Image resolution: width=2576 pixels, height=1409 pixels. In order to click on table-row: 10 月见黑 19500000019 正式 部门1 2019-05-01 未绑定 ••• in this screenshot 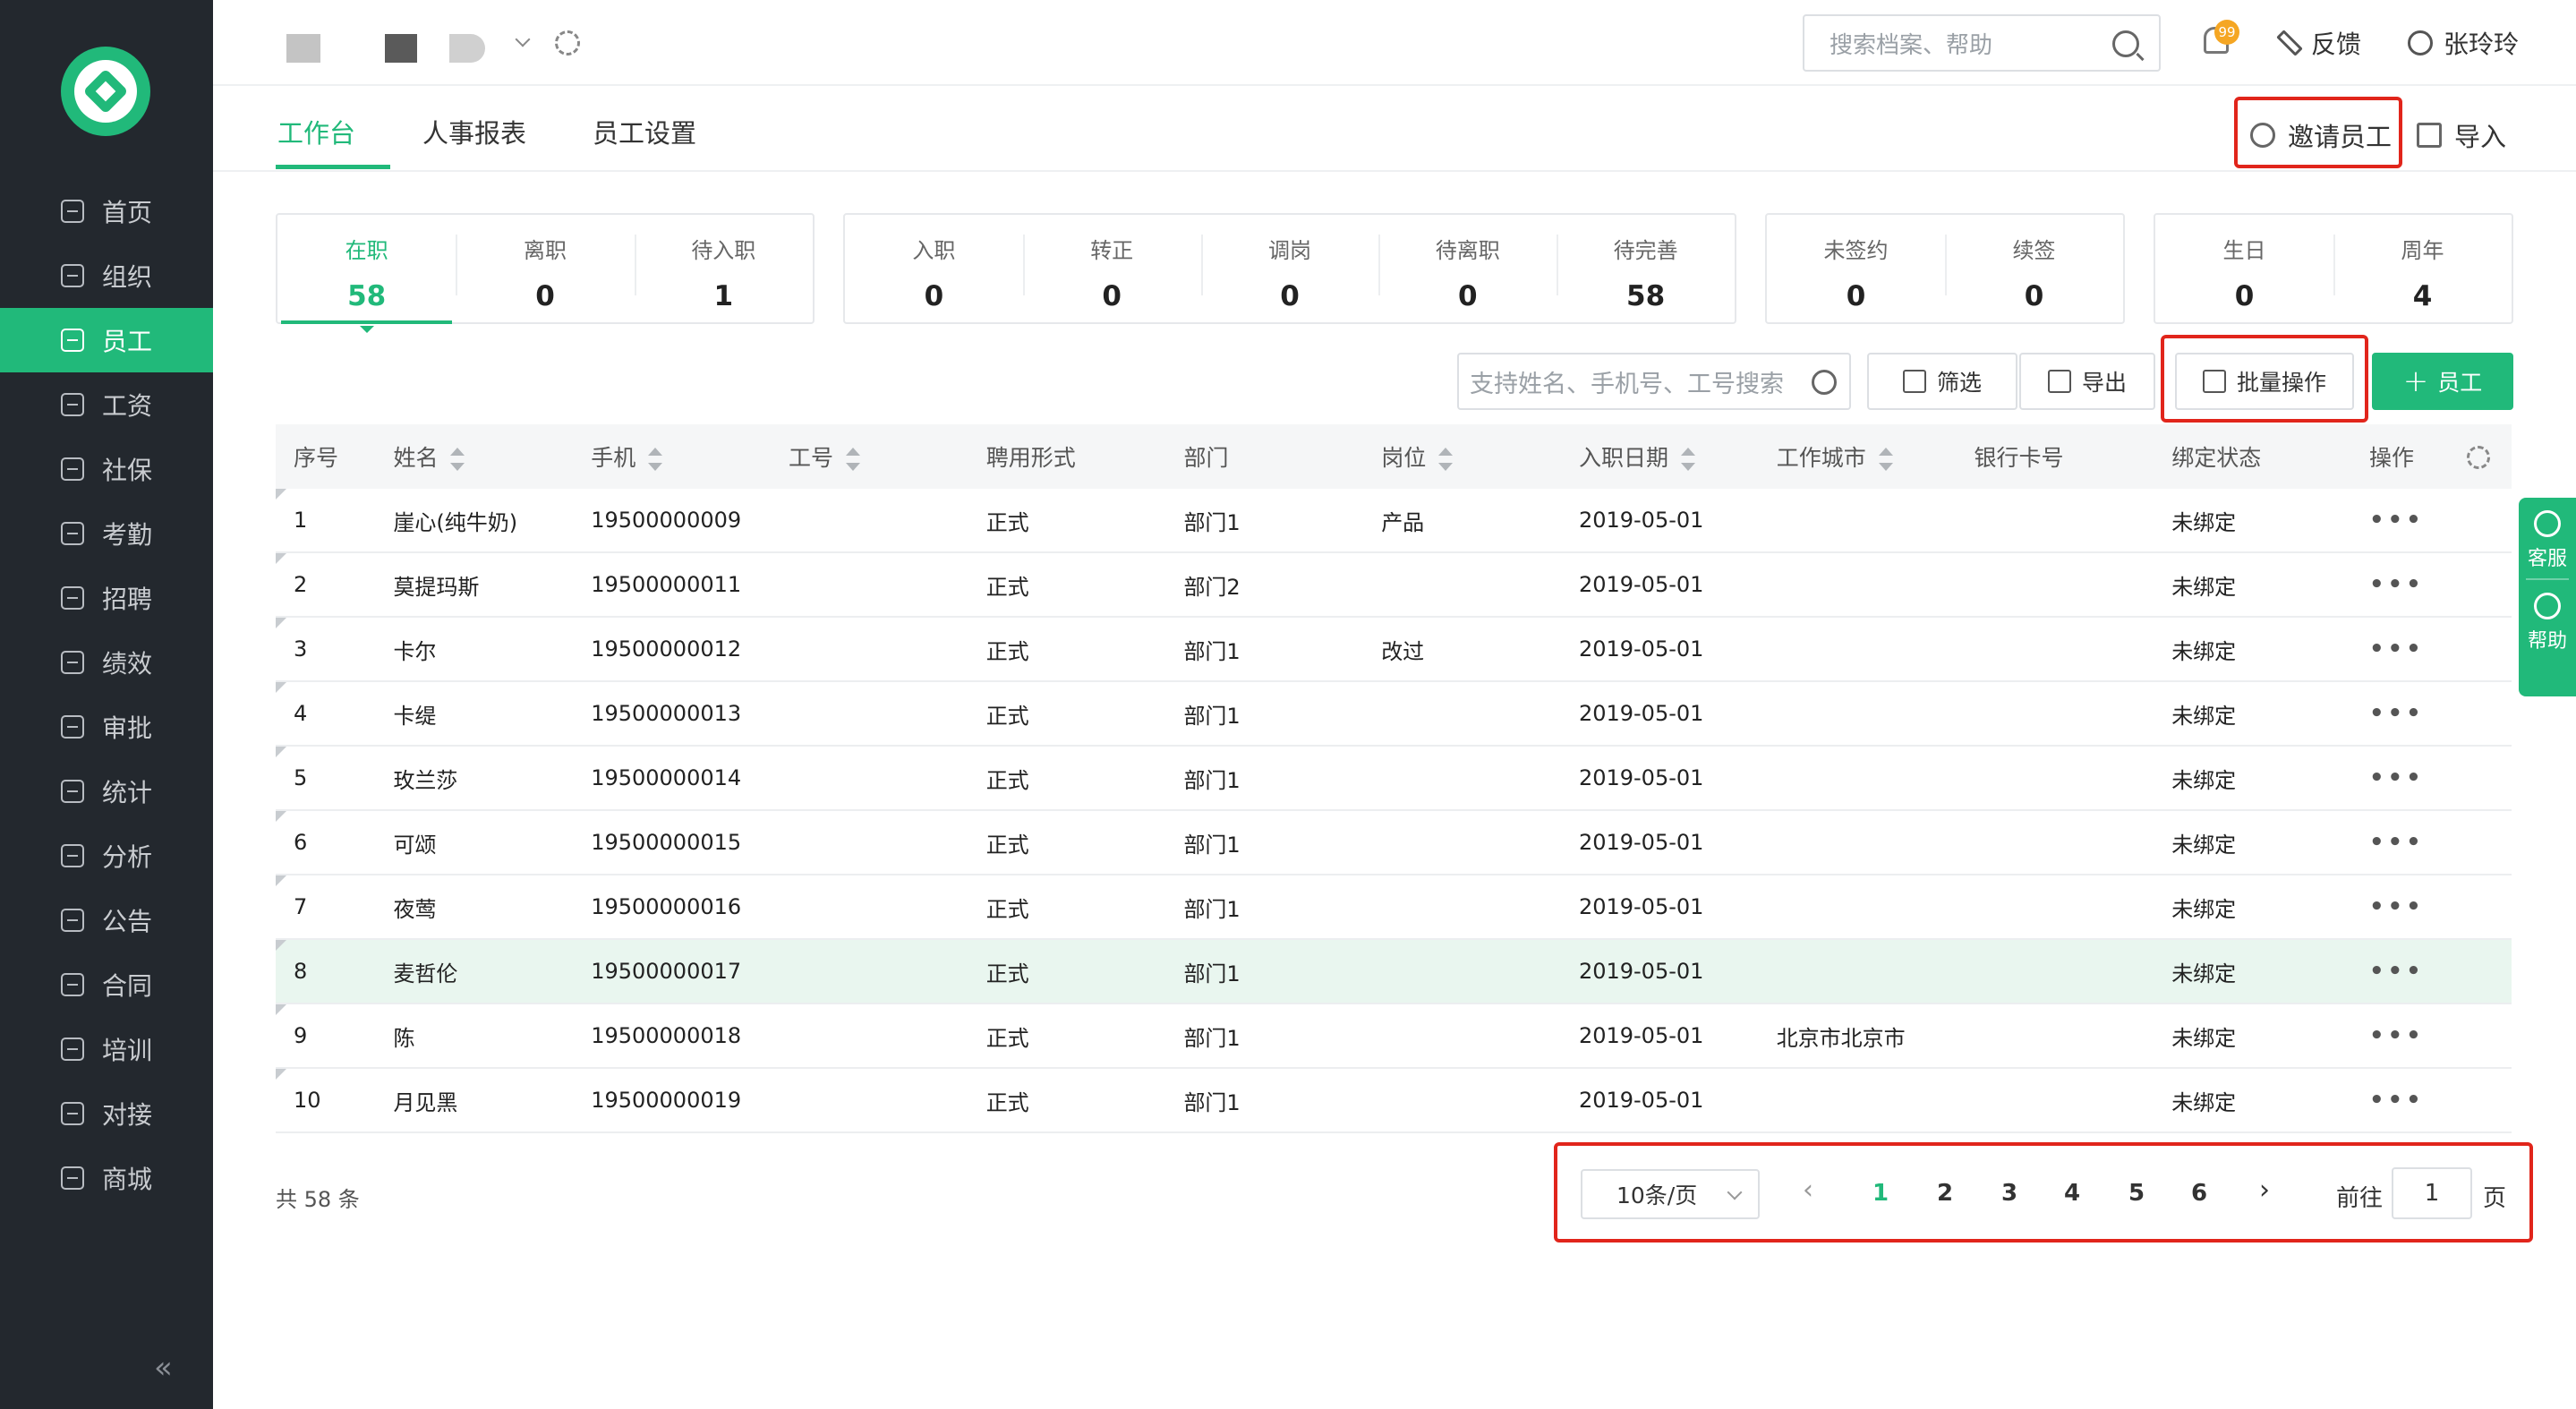, I will do `click(1394, 1101)`.